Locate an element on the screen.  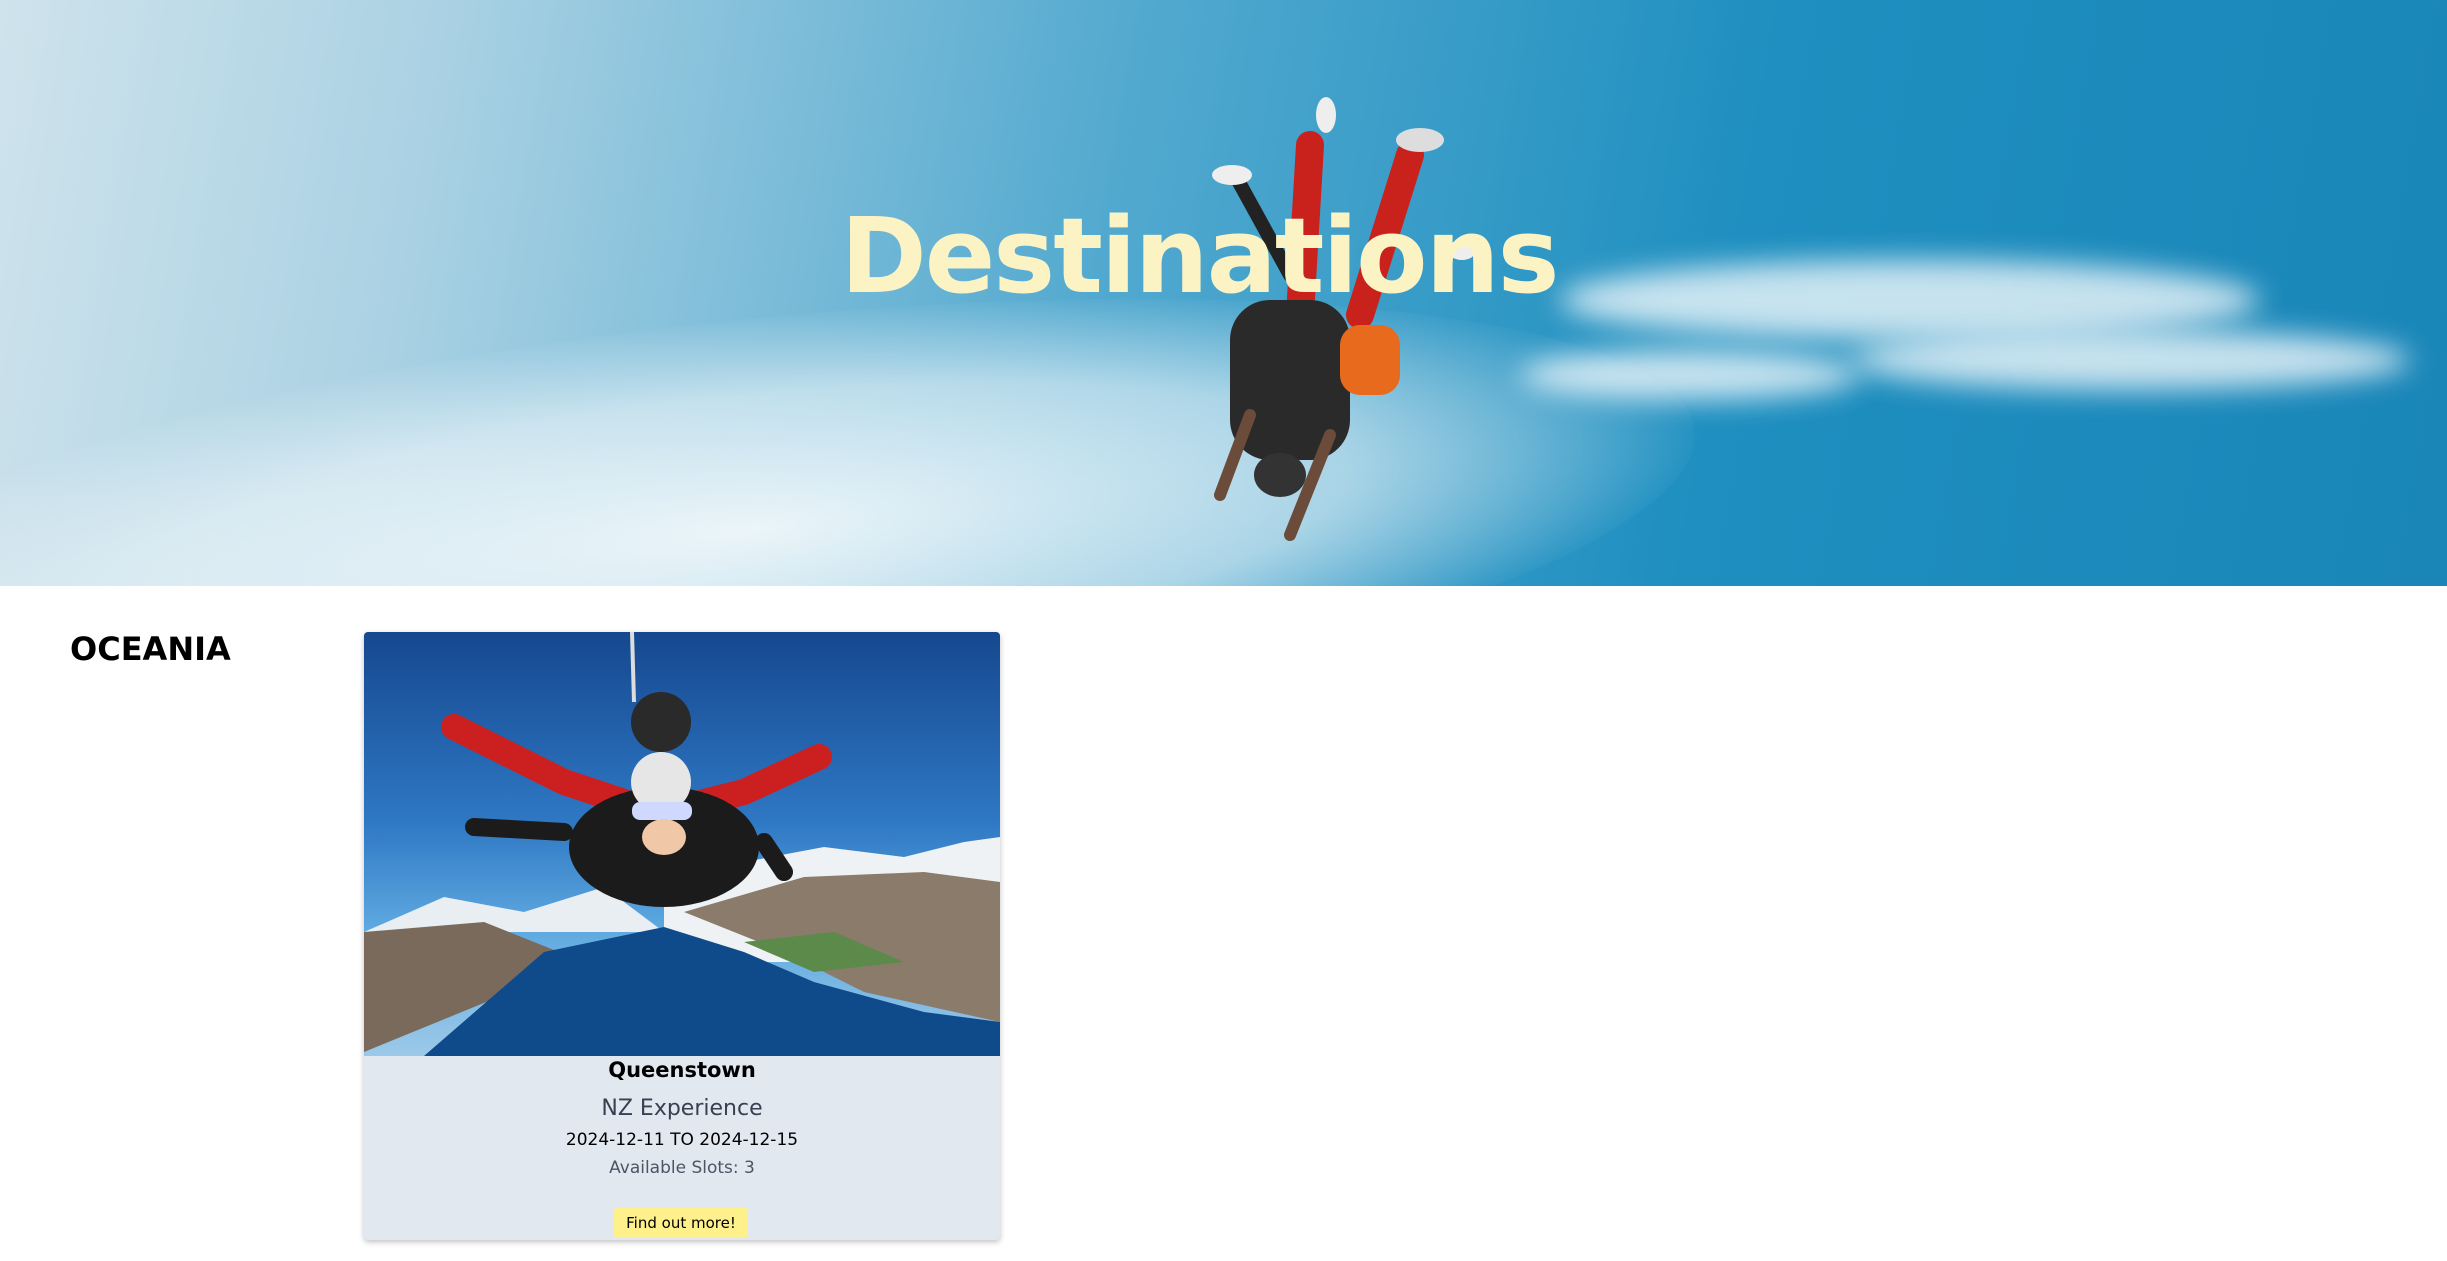
available-slots: Available Slots: 3 is located at coordinates (682, 1168).